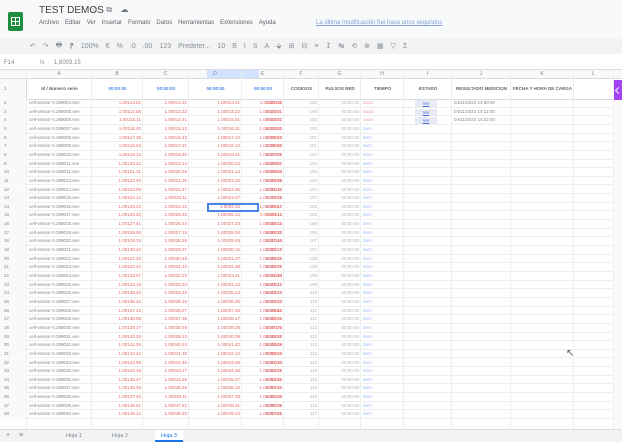 Image resolution: width=622 pixels, height=442 pixels. Describe the element at coordinates (59, 337) in the screenshot. I see `cell-id: cell-sensor-0.289031.sen` at that location.